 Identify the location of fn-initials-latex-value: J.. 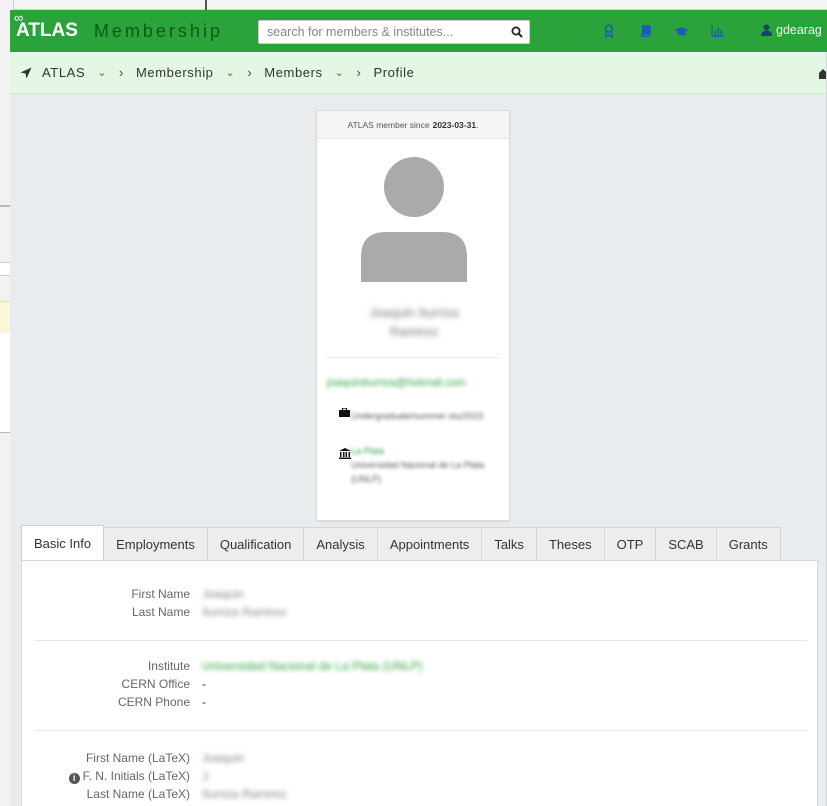
(207, 776).